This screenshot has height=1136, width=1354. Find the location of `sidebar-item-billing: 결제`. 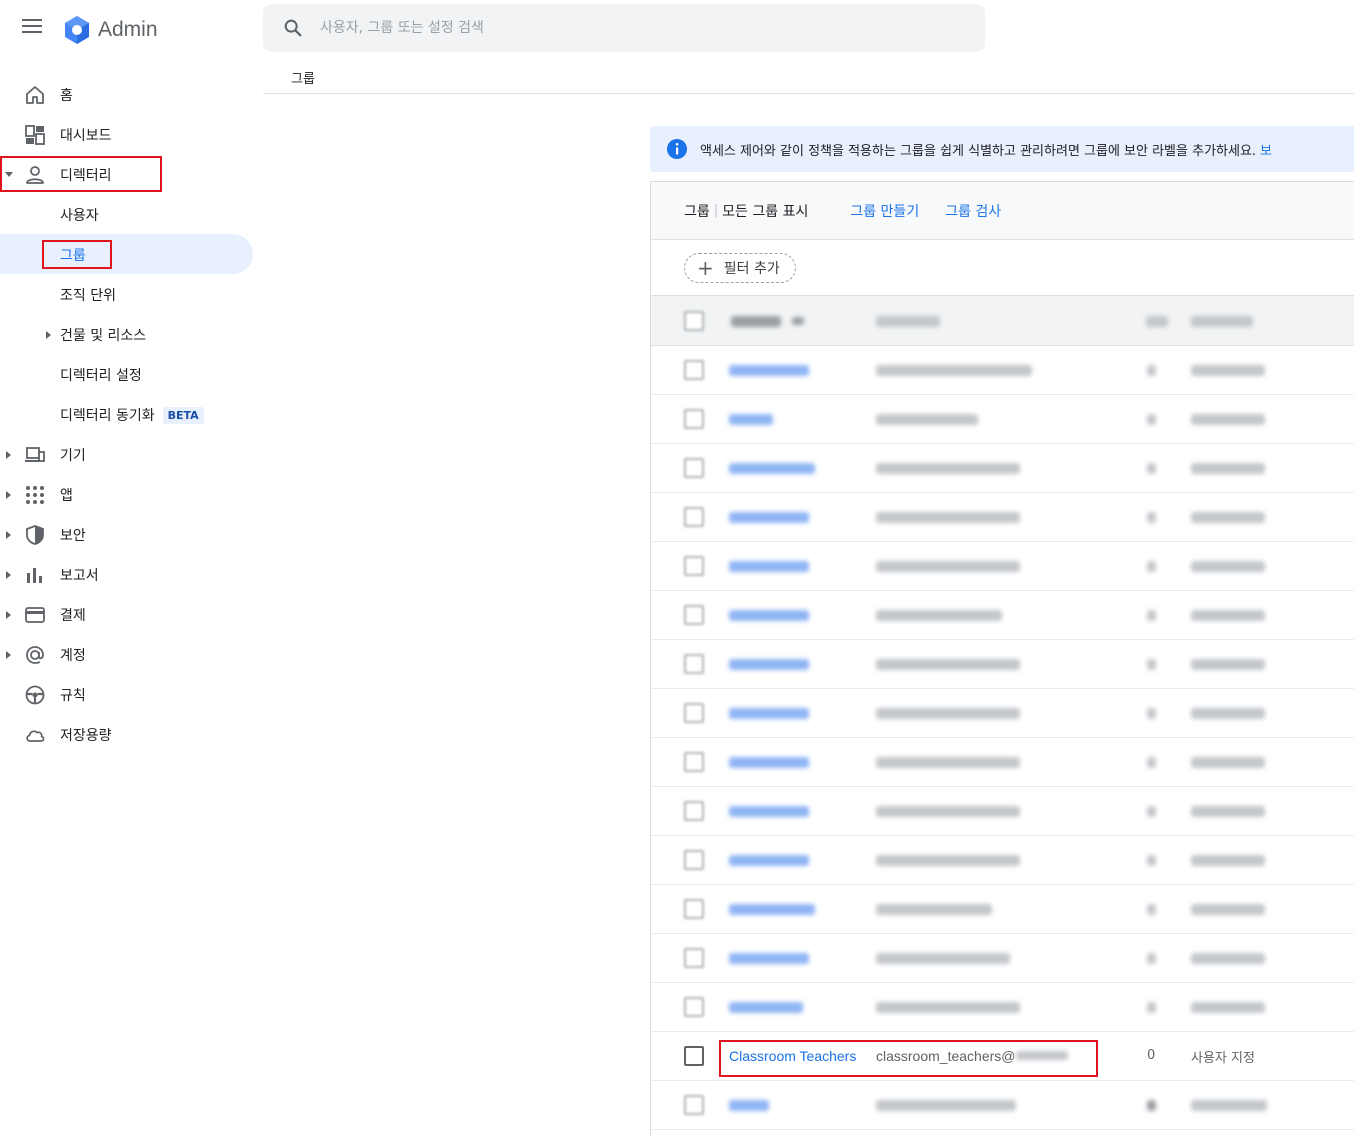

sidebar-item-billing: 결제 is located at coordinates (130, 614).